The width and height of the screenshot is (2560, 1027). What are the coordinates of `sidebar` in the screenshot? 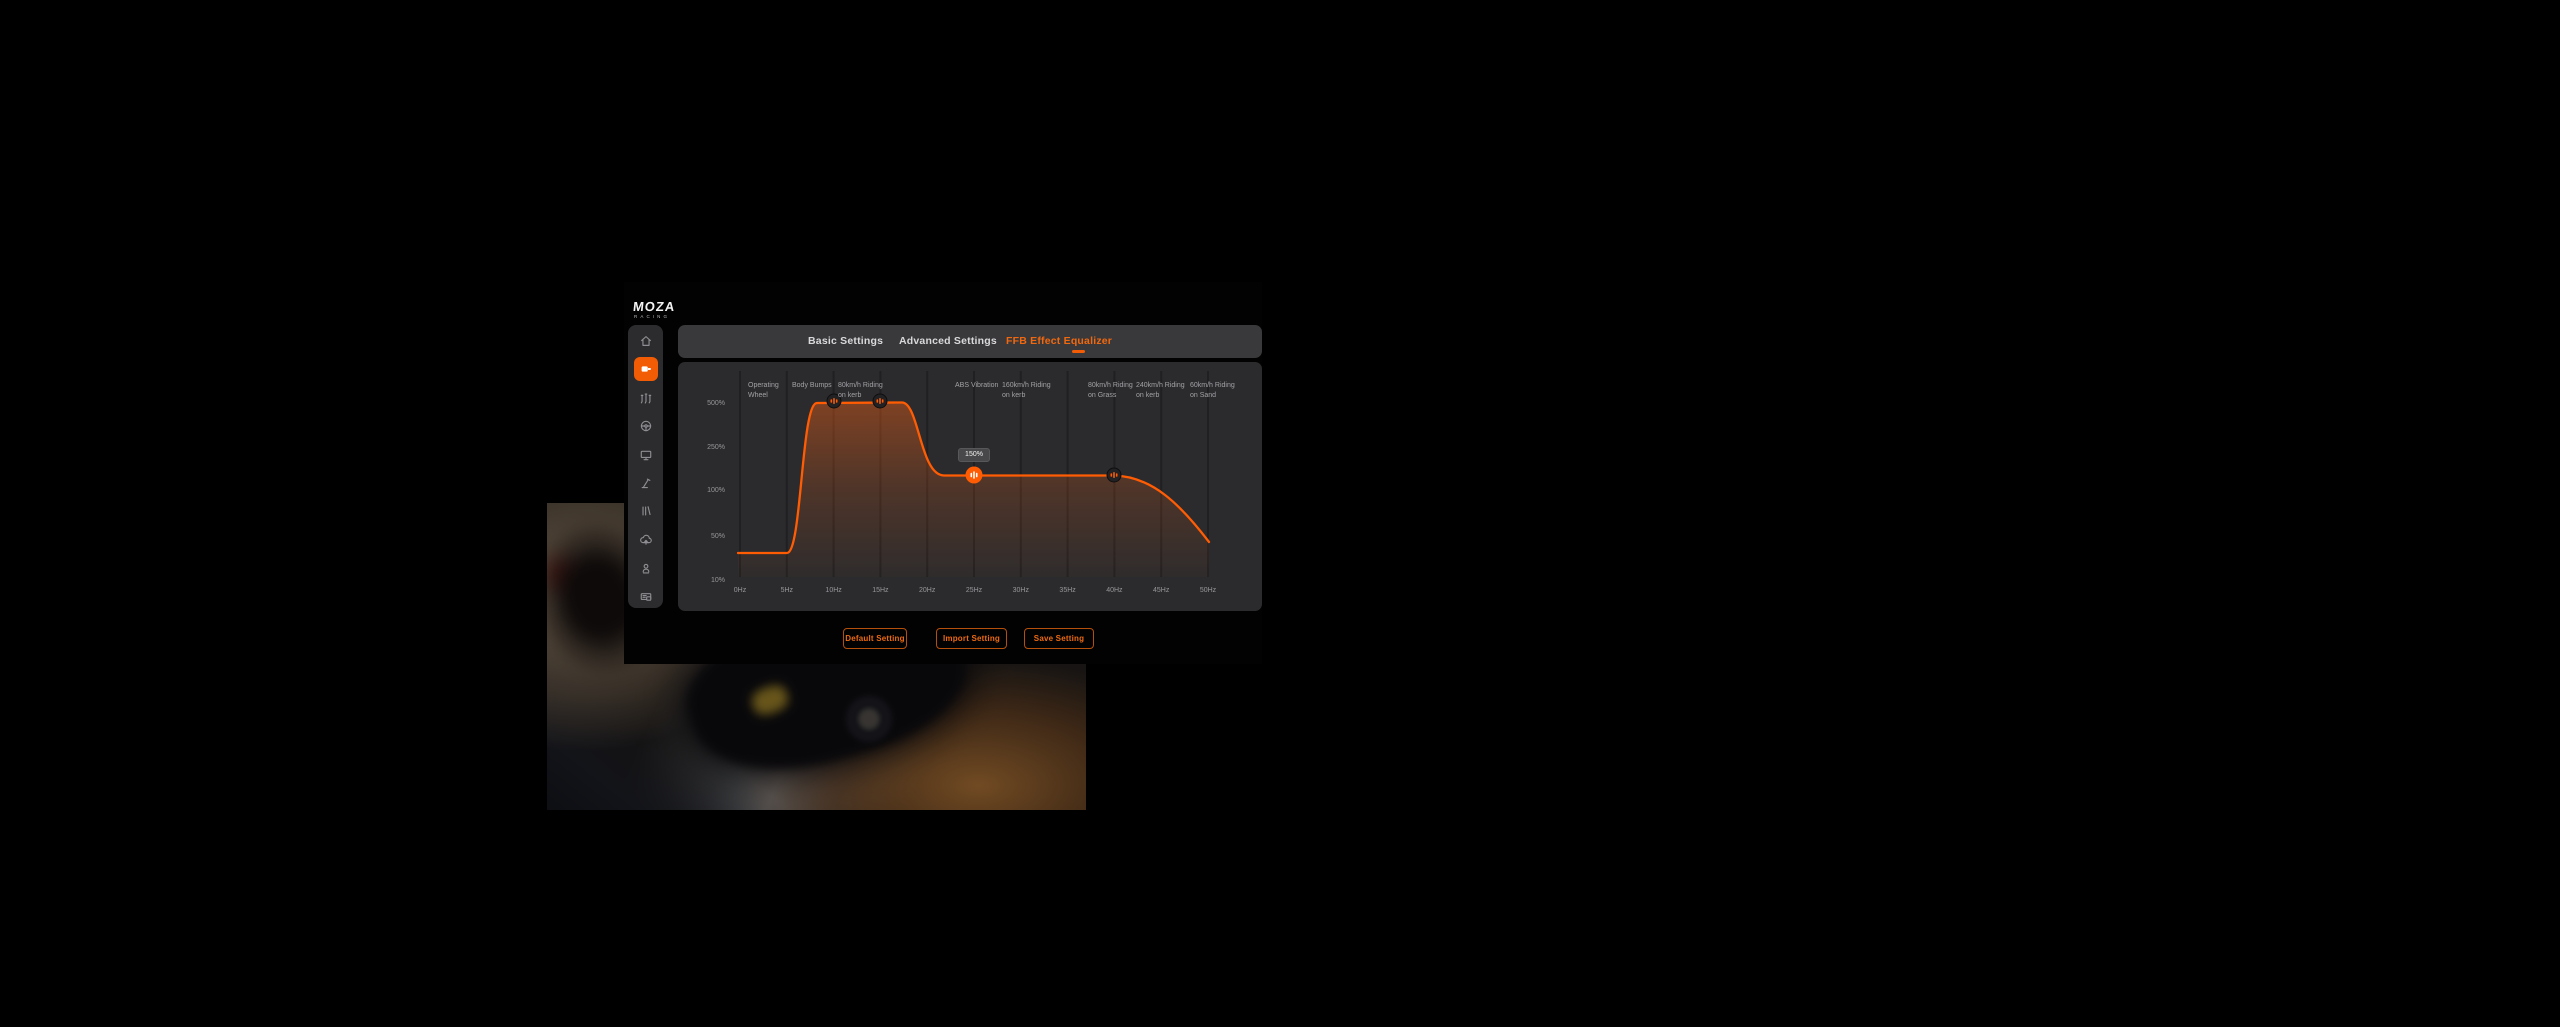 It's located at (645, 466).